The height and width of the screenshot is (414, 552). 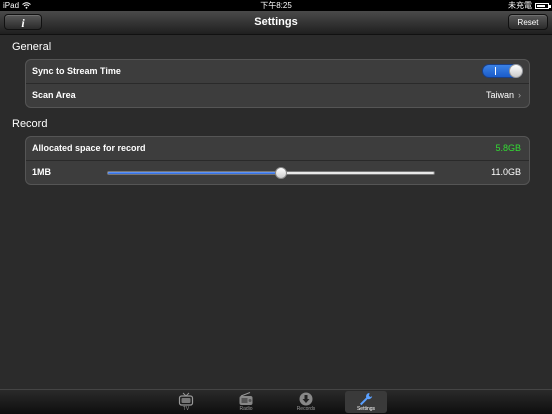 I want to click on page-title: Settings, so click(x=276, y=22).